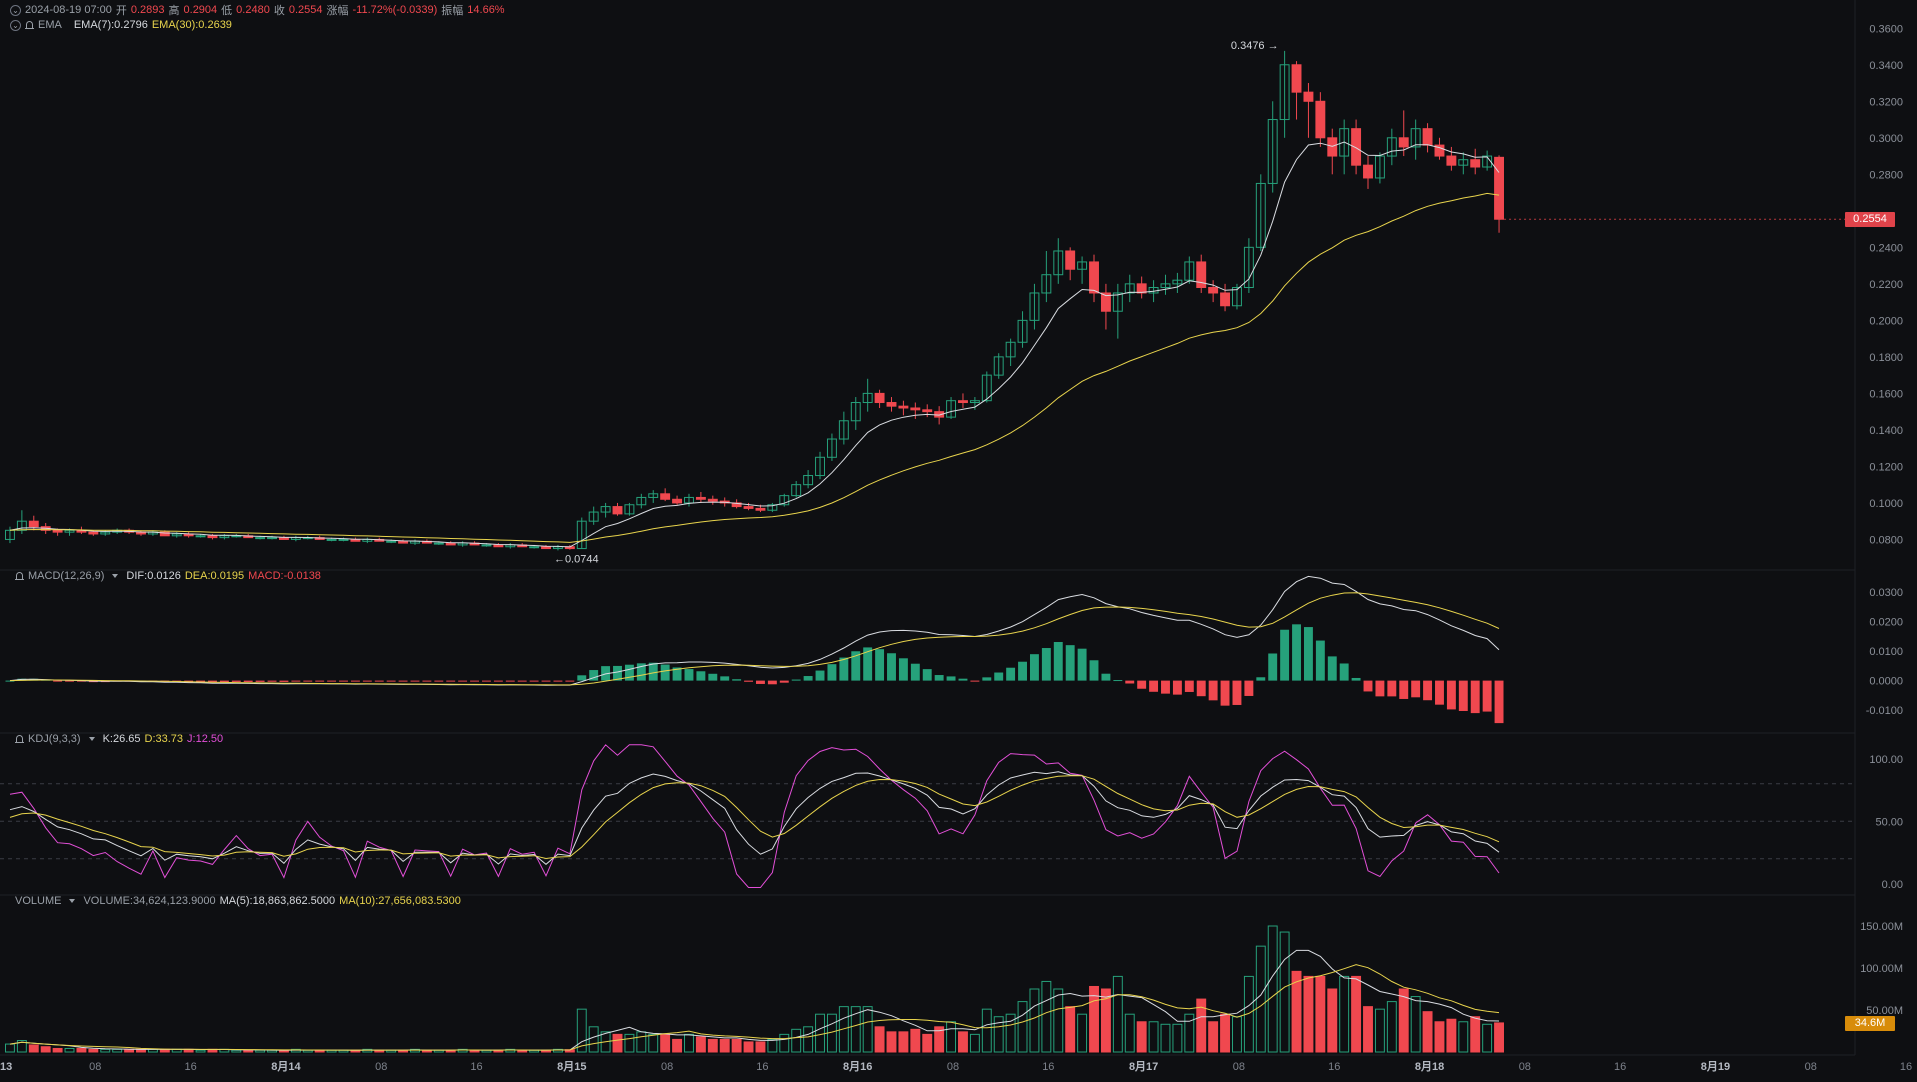 This screenshot has height=1082, width=1917. I want to click on volume-ma10: MA(10):27,656,083.5300, so click(400, 901).